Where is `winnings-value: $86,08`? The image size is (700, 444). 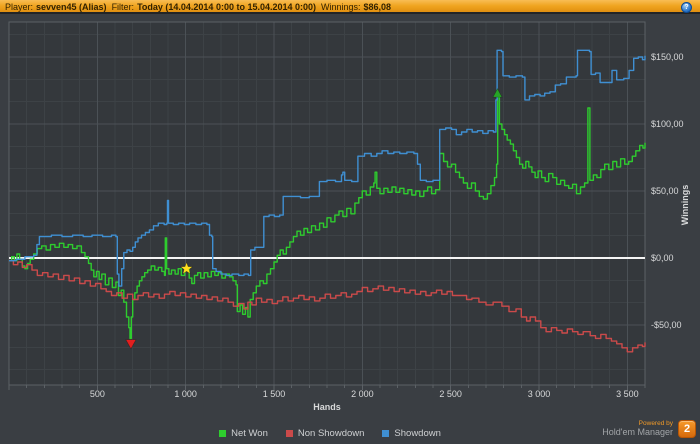 winnings-value: $86,08 is located at coordinates (377, 6).